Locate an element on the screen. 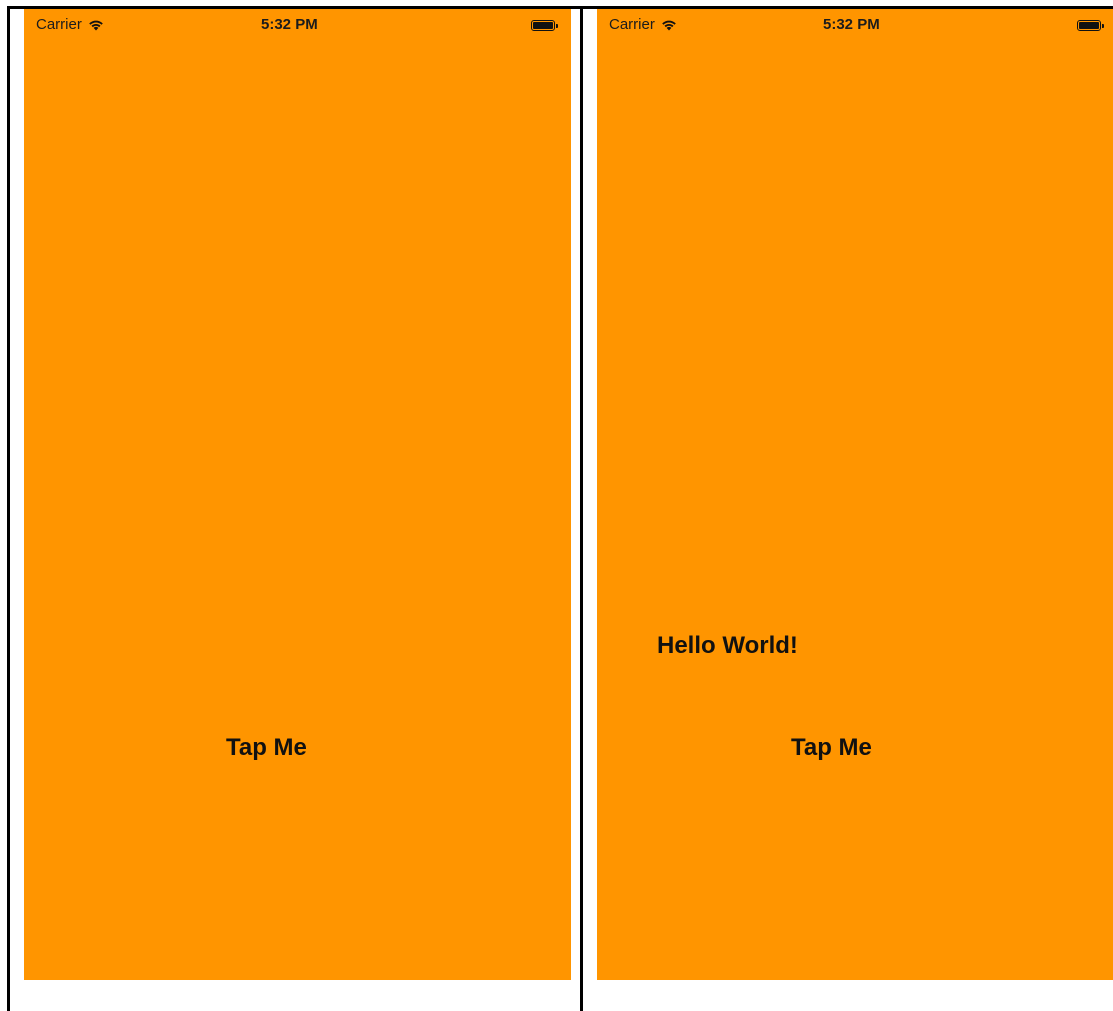 The height and width of the screenshot is (1011, 1113). frame-border-divider is located at coordinates (581, 508).